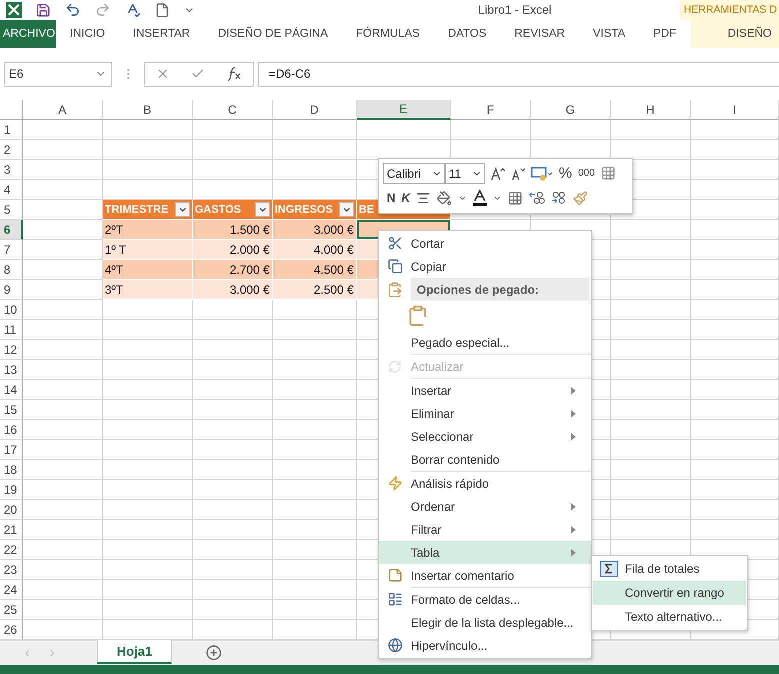 This screenshot has height=674, width=779. Describe the element at coordinates (587, 174) in the screenshot. I see `thousands-button: 000` at that location.